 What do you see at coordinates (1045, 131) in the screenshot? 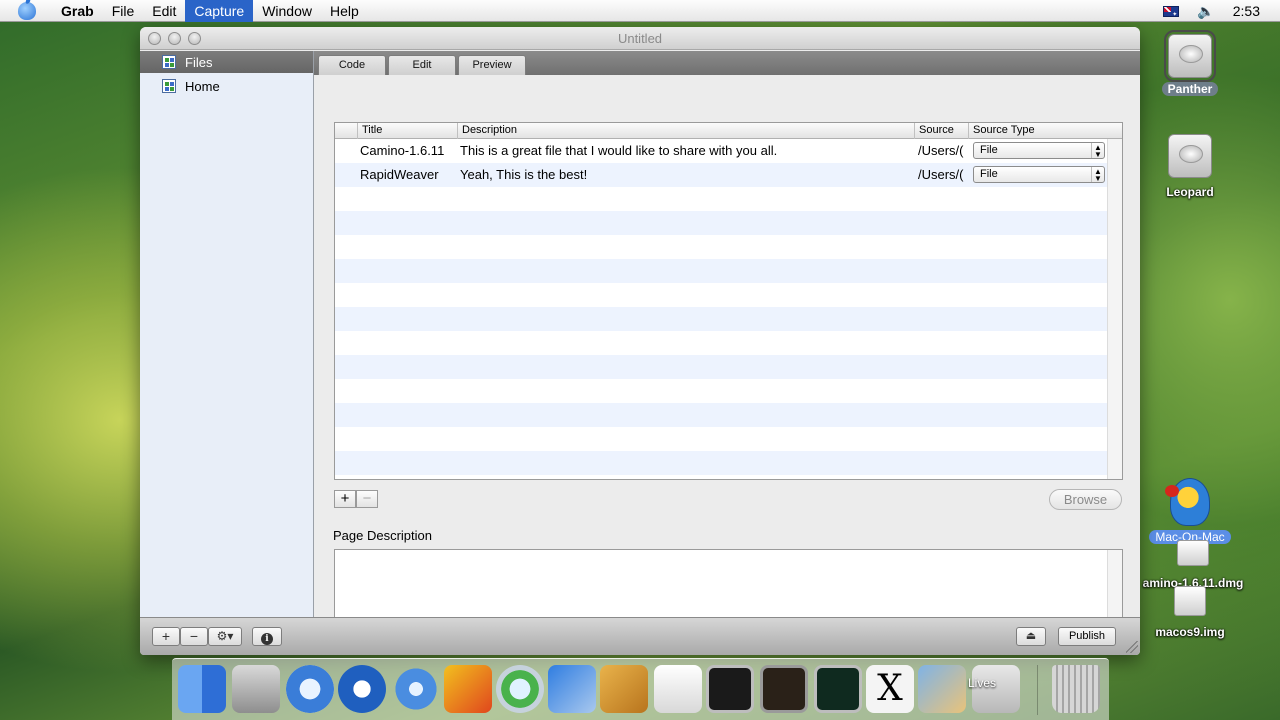
I see `column-header-source-type: Source Type` at bounding box center [1045, 131].